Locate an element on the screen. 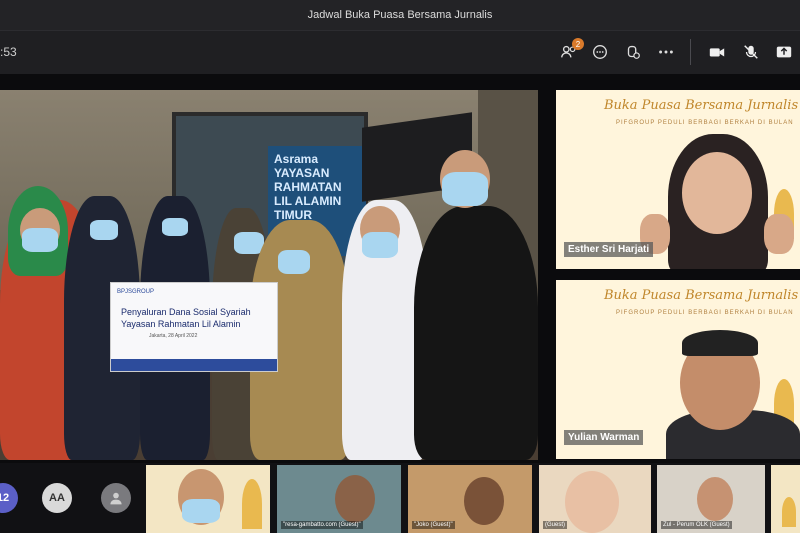 The height and width of the screenshot is (533, 800). raise-hand-icon is located at coordinates (633, 52).